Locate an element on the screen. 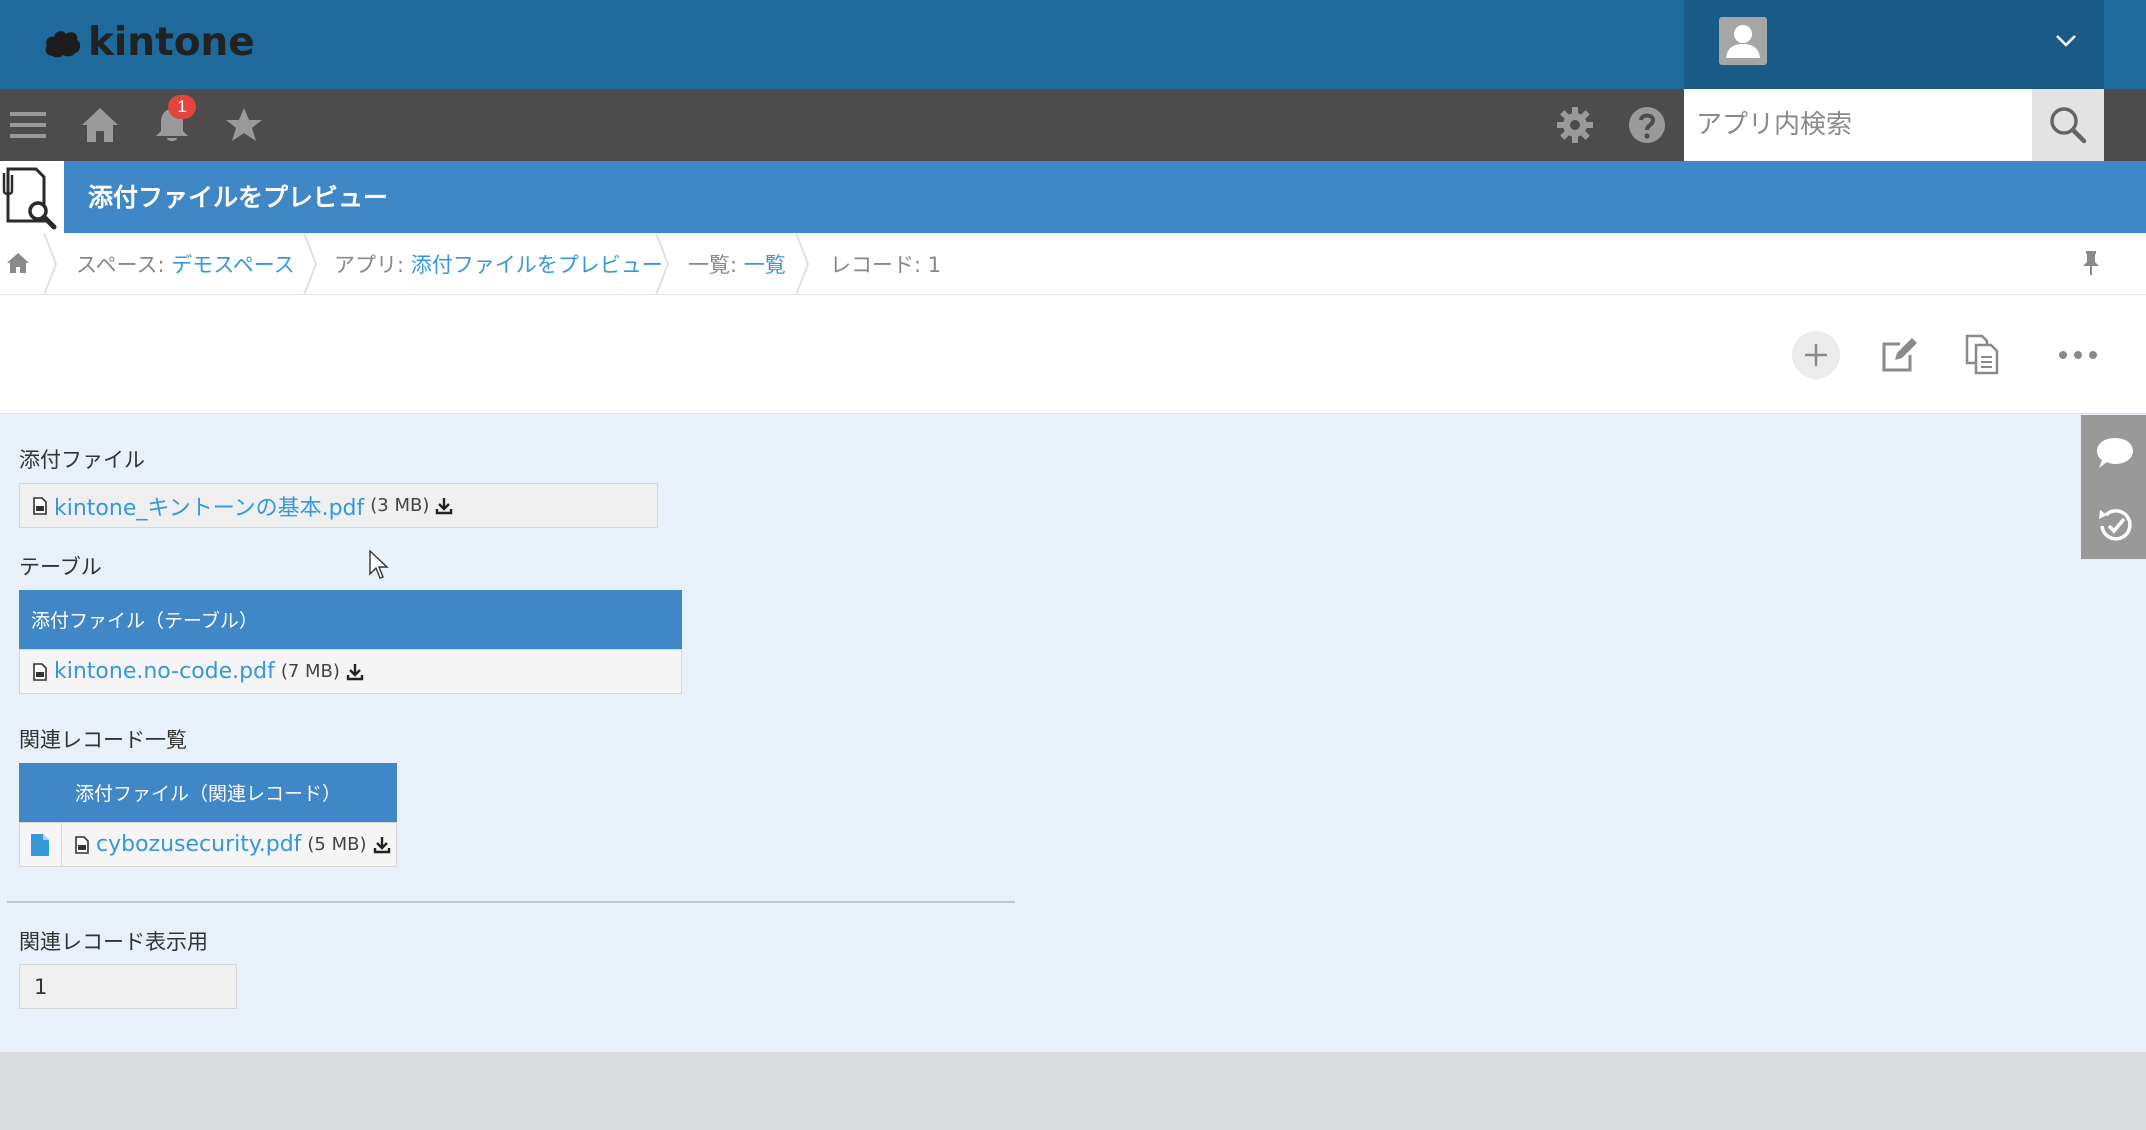 The height and width of the screenshot is (1130, 2146). user-avatar-icon is located at coordinates (1743, 41).